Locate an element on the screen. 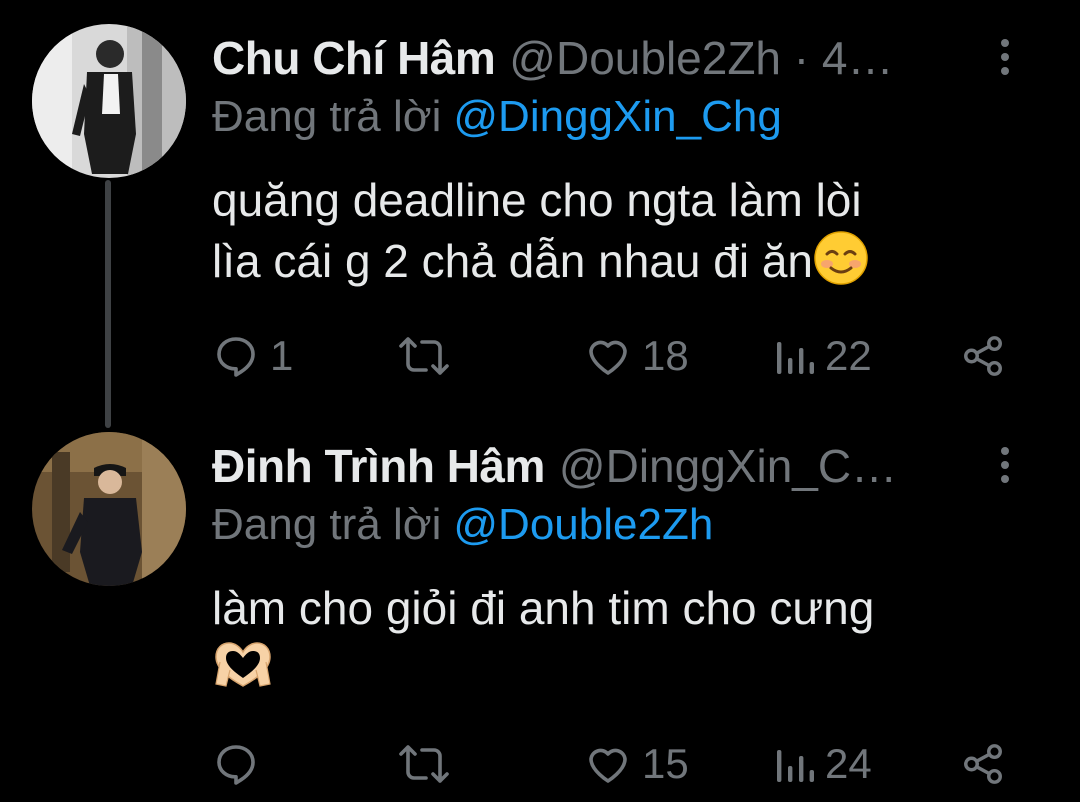 The image size is (1080, 802). action-bar: 1 18 22 is located at coordinates (612, 356).